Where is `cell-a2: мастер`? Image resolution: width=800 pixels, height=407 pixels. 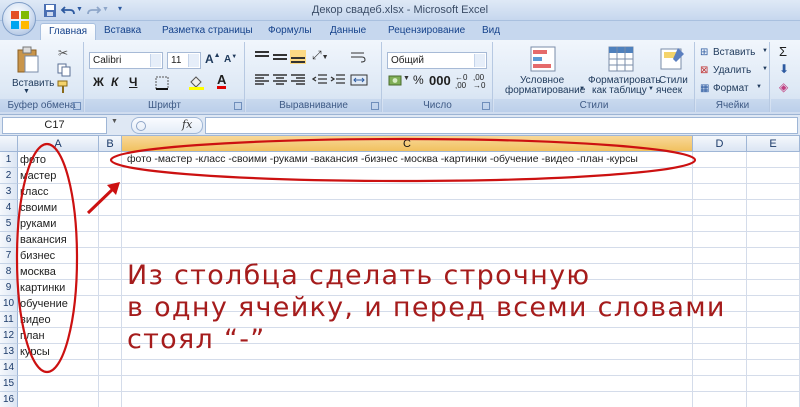
cell-a2: мастер is located at coordinates (58, 176).